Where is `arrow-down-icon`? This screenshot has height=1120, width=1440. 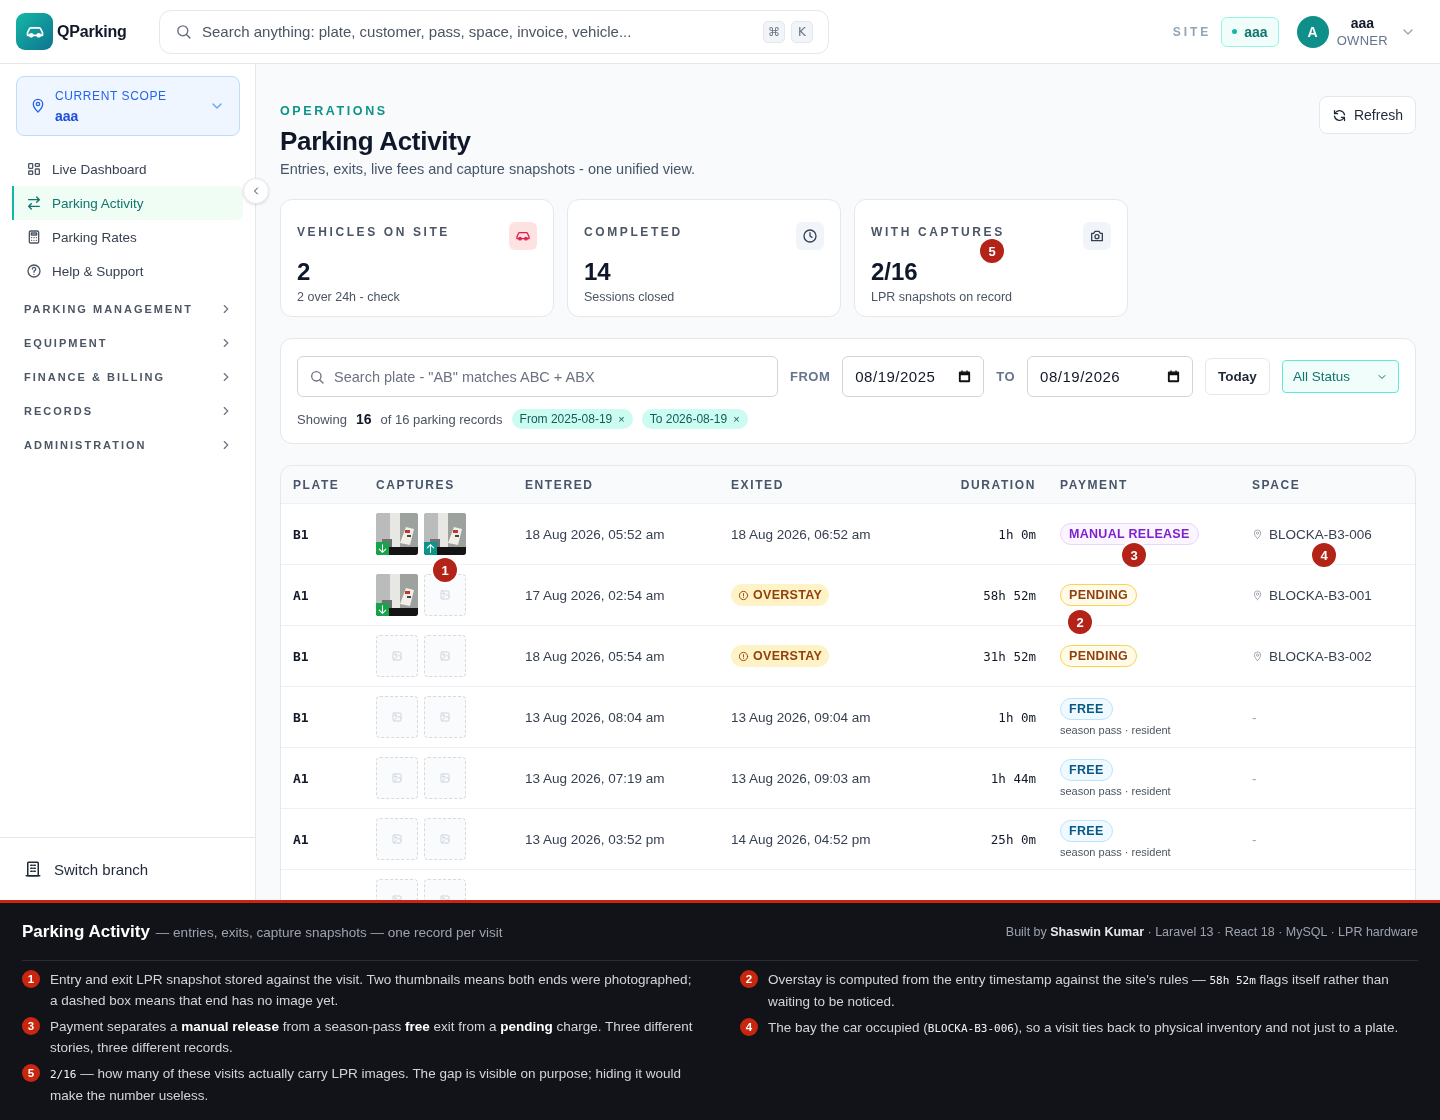 arrow-down-icon is located at coordinates (382, 548).